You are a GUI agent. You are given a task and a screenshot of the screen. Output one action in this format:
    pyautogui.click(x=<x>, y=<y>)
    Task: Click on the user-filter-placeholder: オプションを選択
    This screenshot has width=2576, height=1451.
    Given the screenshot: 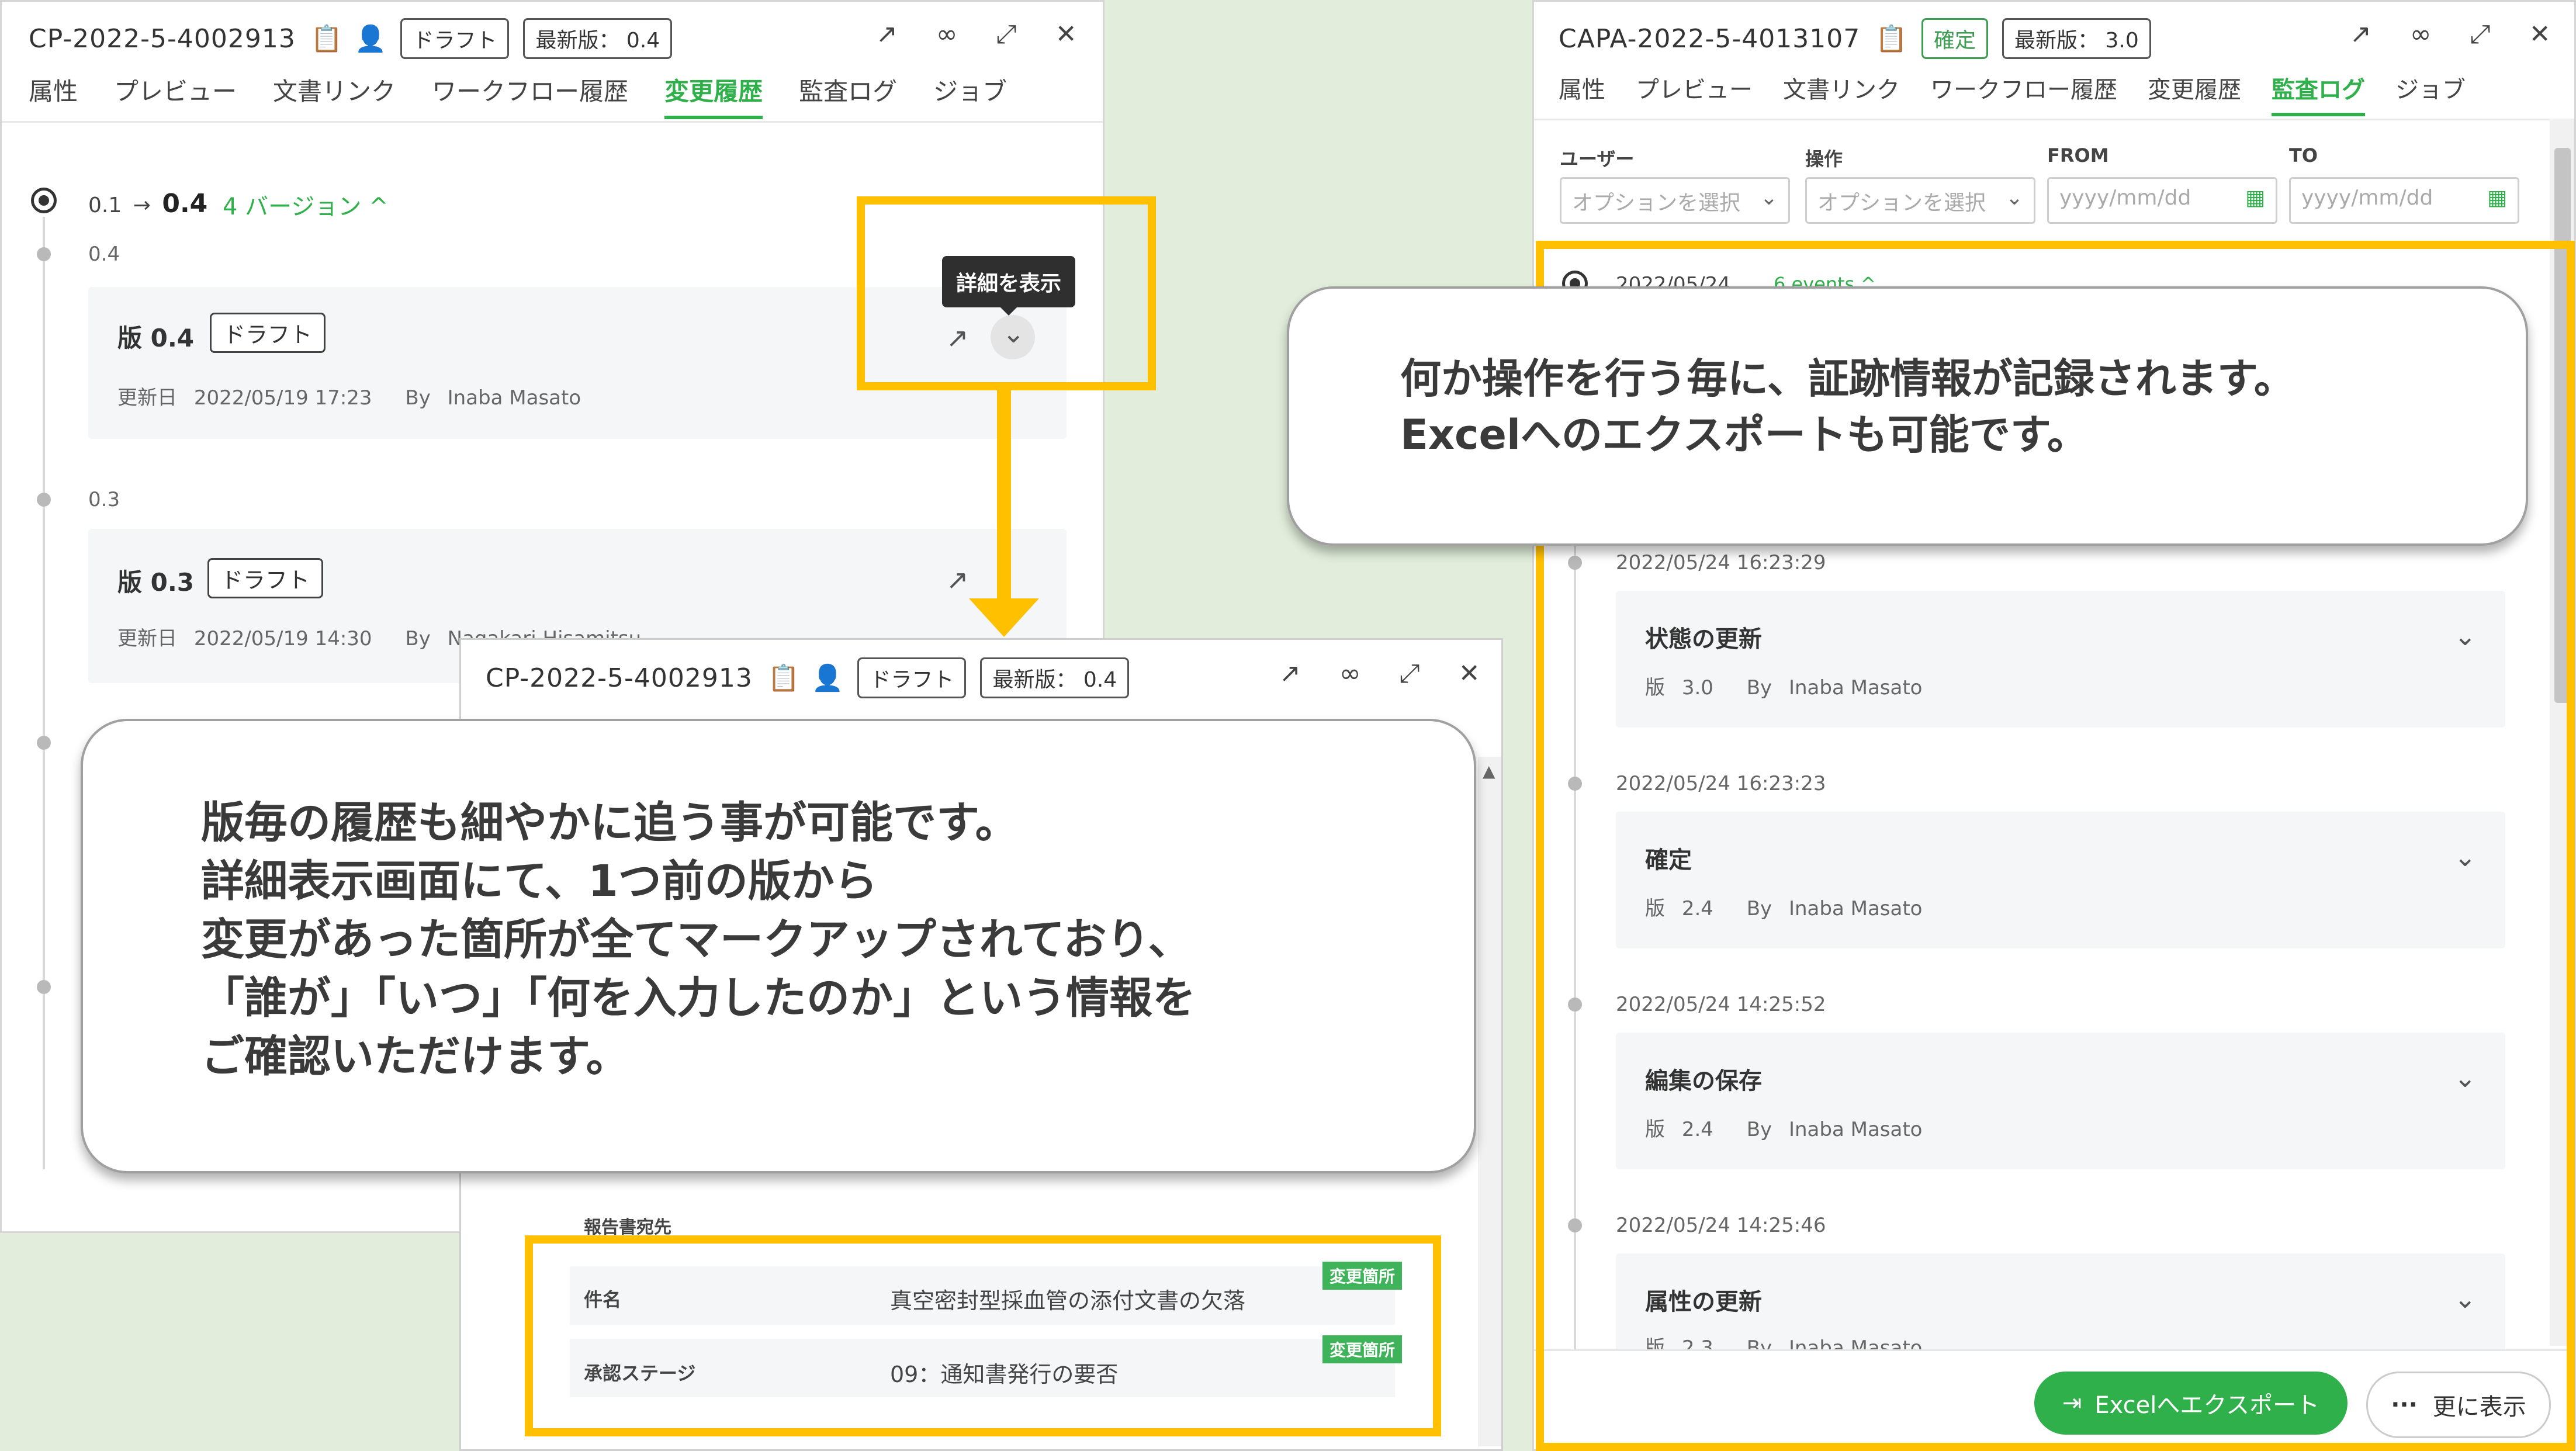 What is the action you would take?
    pyautogui.click(x=1657, y=203)
    